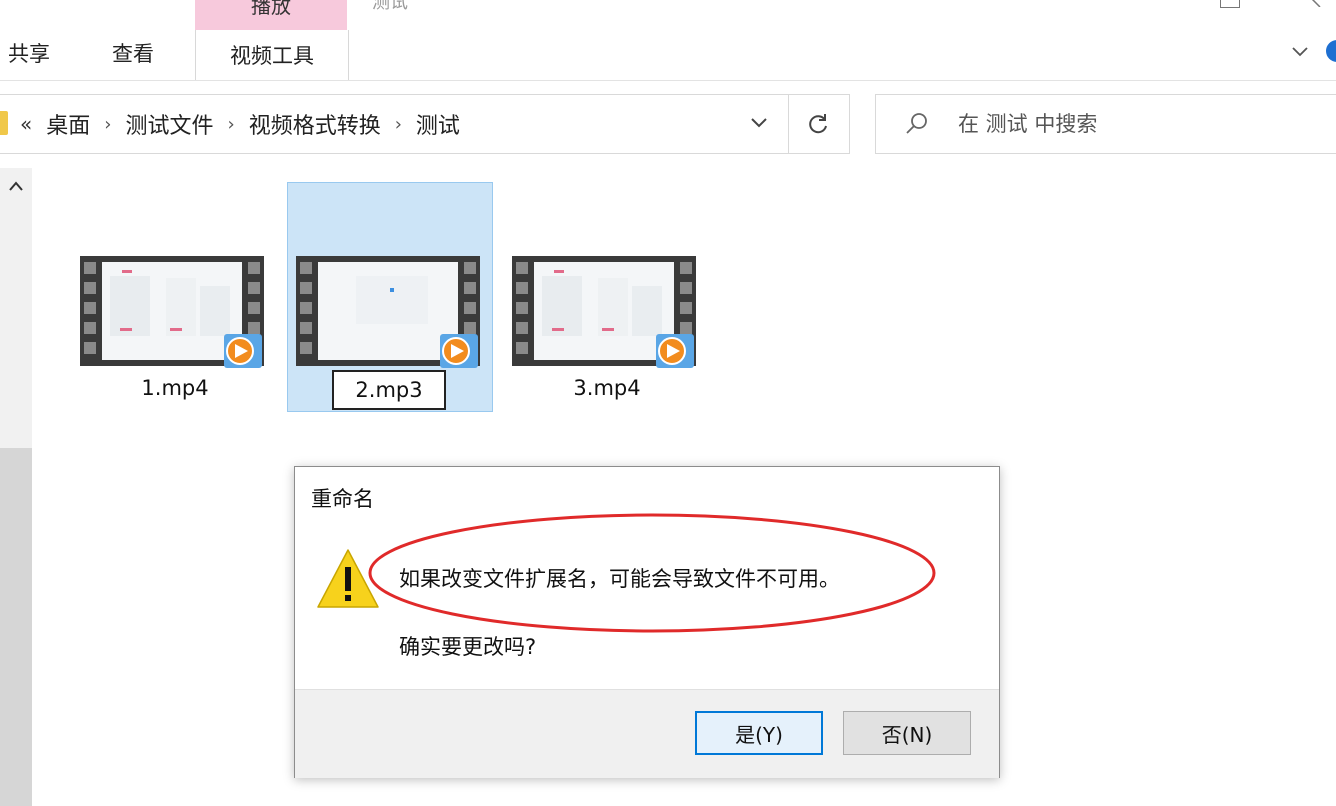 This screenshot has width=1336, height=806. Describe the element at coordinates (1313, 4) in the screenshot. I see `close-icon` at that location.